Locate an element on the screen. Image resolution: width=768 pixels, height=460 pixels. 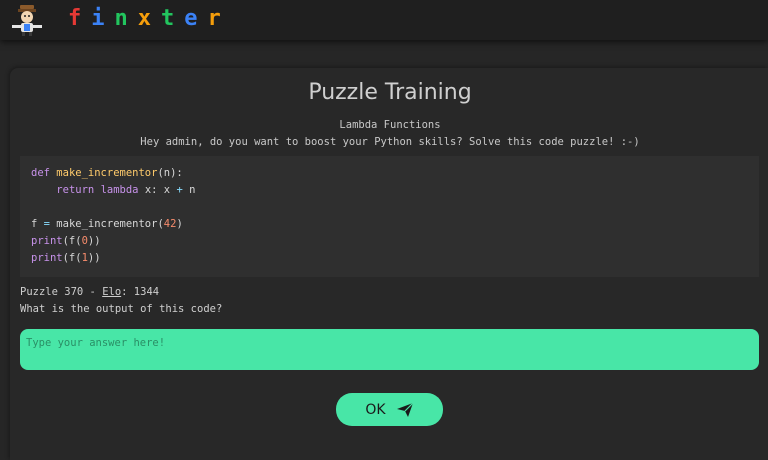
brand-wordmark: finxter is located at coordinates (149, 18).